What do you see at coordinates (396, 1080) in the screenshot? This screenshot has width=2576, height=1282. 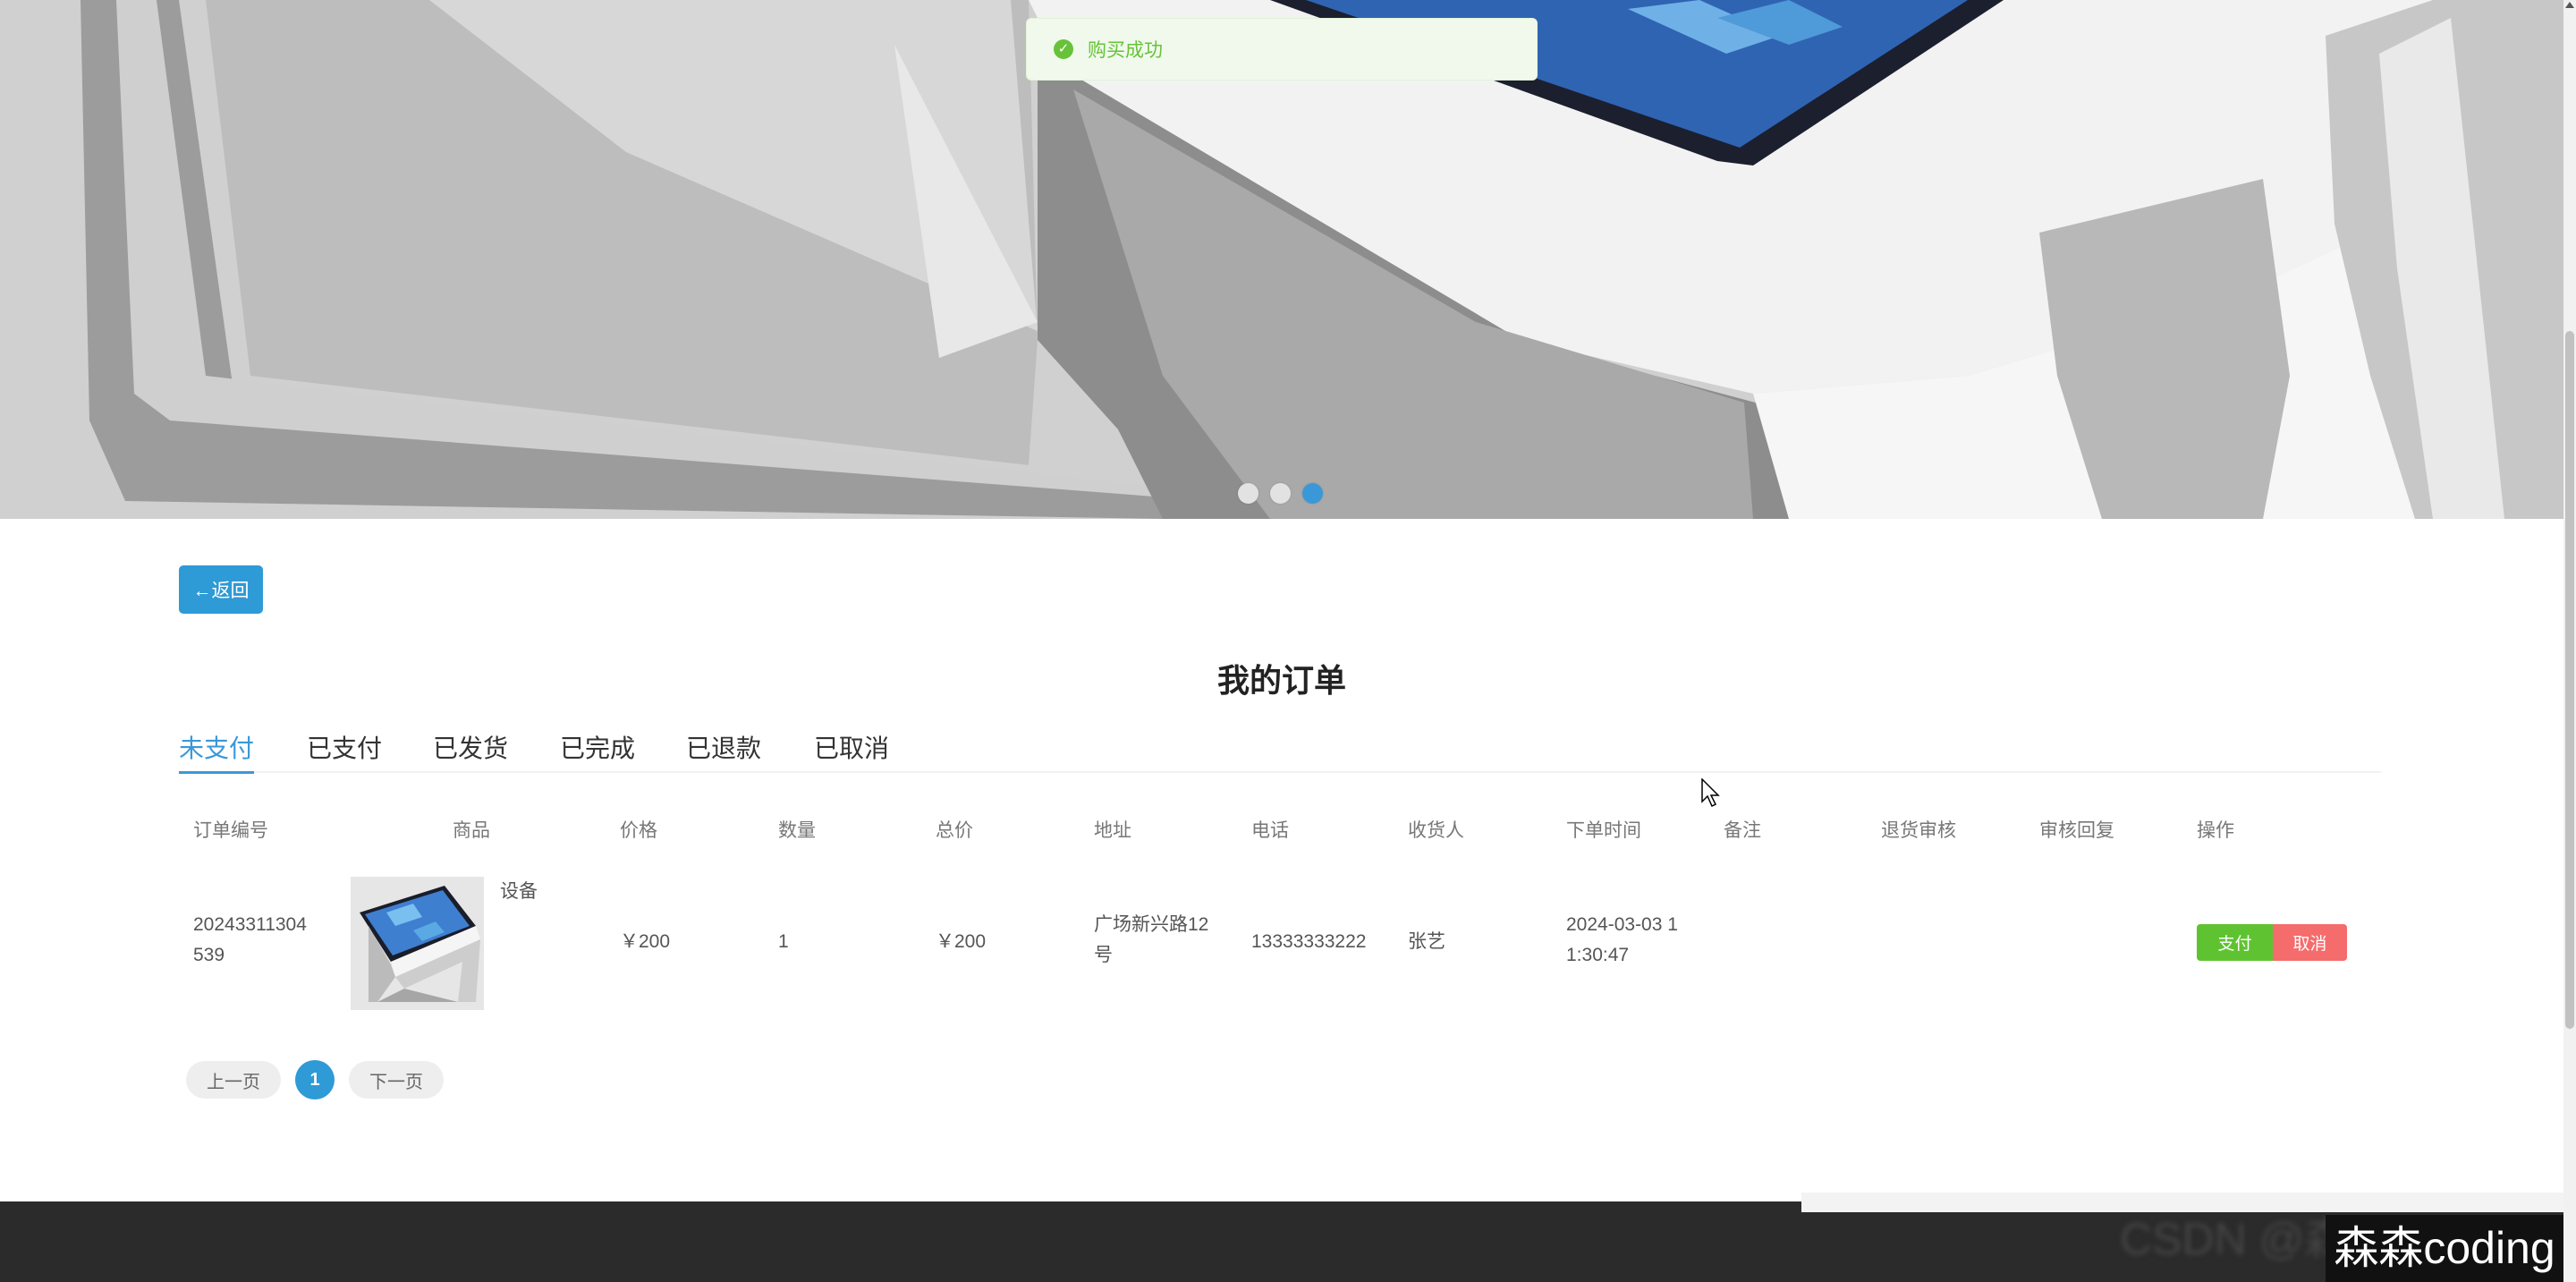 I see `next-page-button: 下一页` at bounding box center [396, 1080].